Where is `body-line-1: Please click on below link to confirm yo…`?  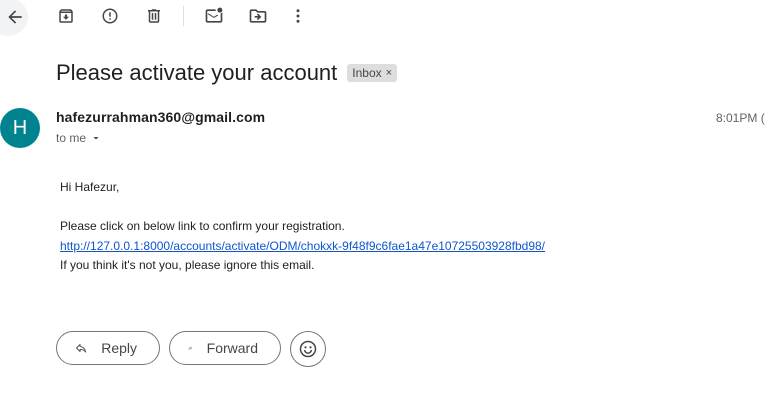 body-line-1: Please click on below link to confirm yo… is located at coordinates (202, 226).